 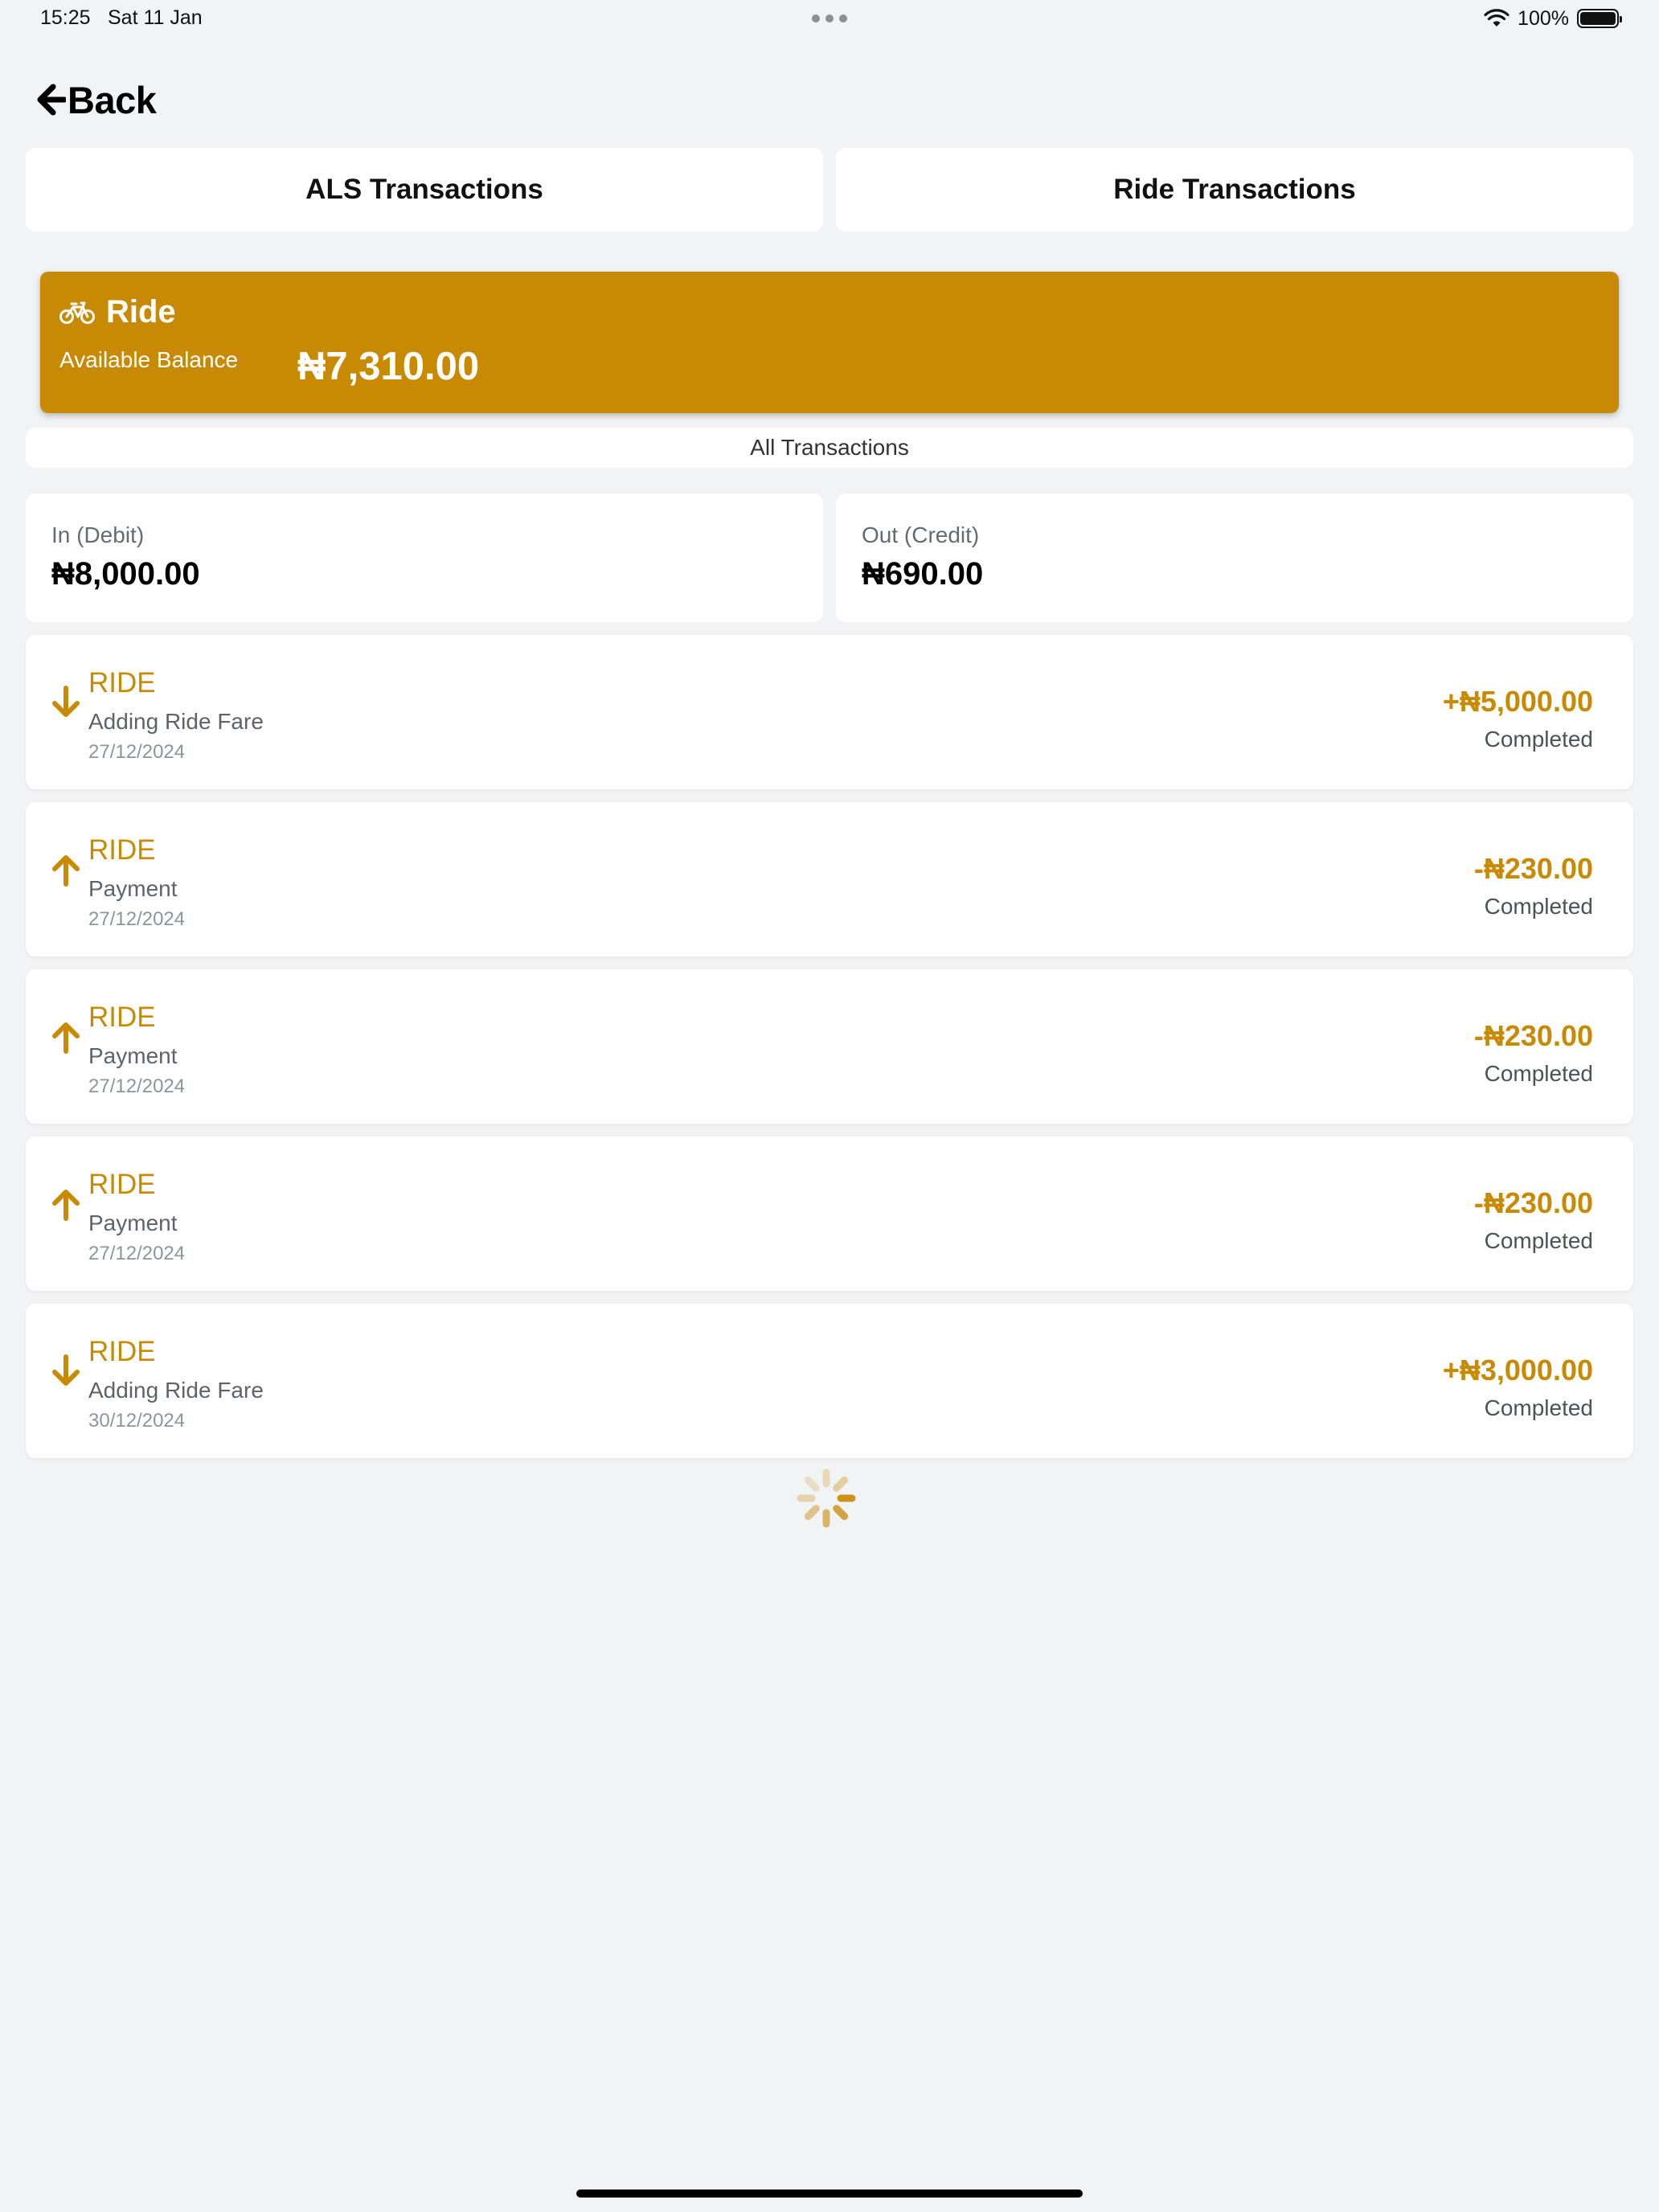 I want to click on transaction-amount: +₦5,000.00, so click(x=1517, y=701).